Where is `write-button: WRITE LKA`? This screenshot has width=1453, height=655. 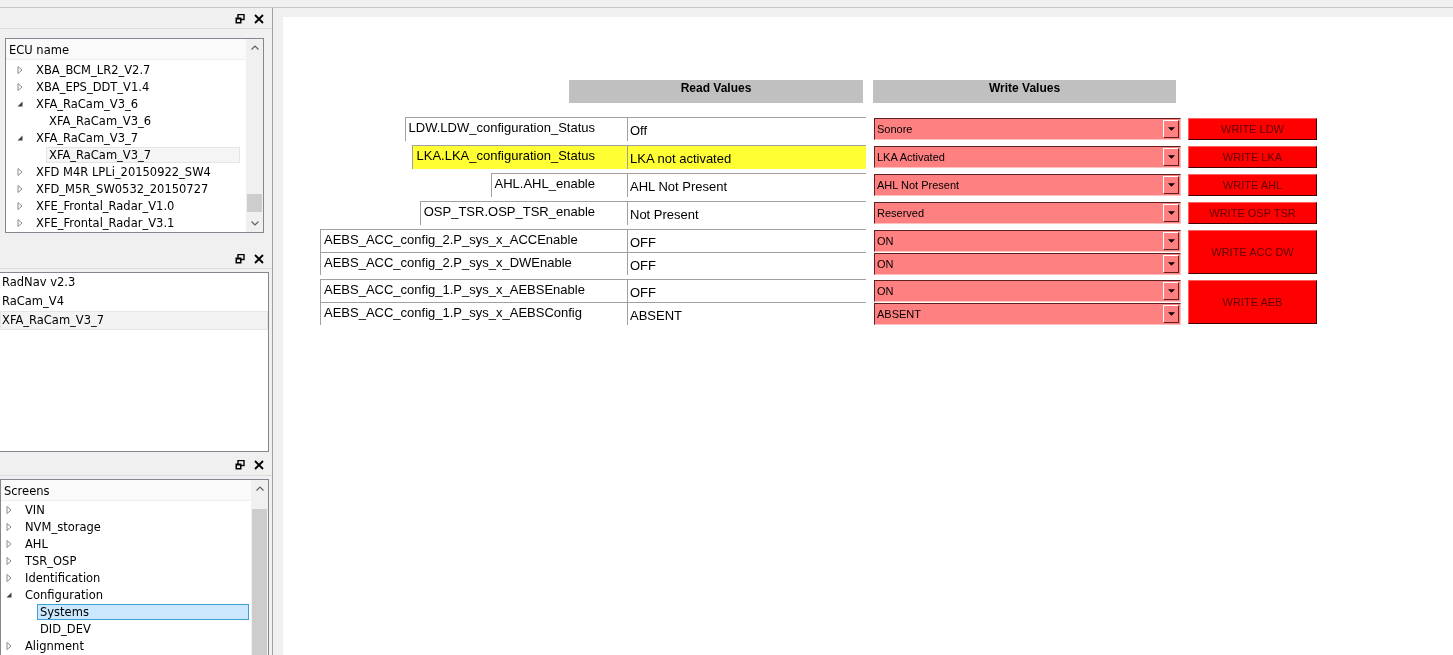
write-button: WRITE LKA is located at coordinates (1252, 157).